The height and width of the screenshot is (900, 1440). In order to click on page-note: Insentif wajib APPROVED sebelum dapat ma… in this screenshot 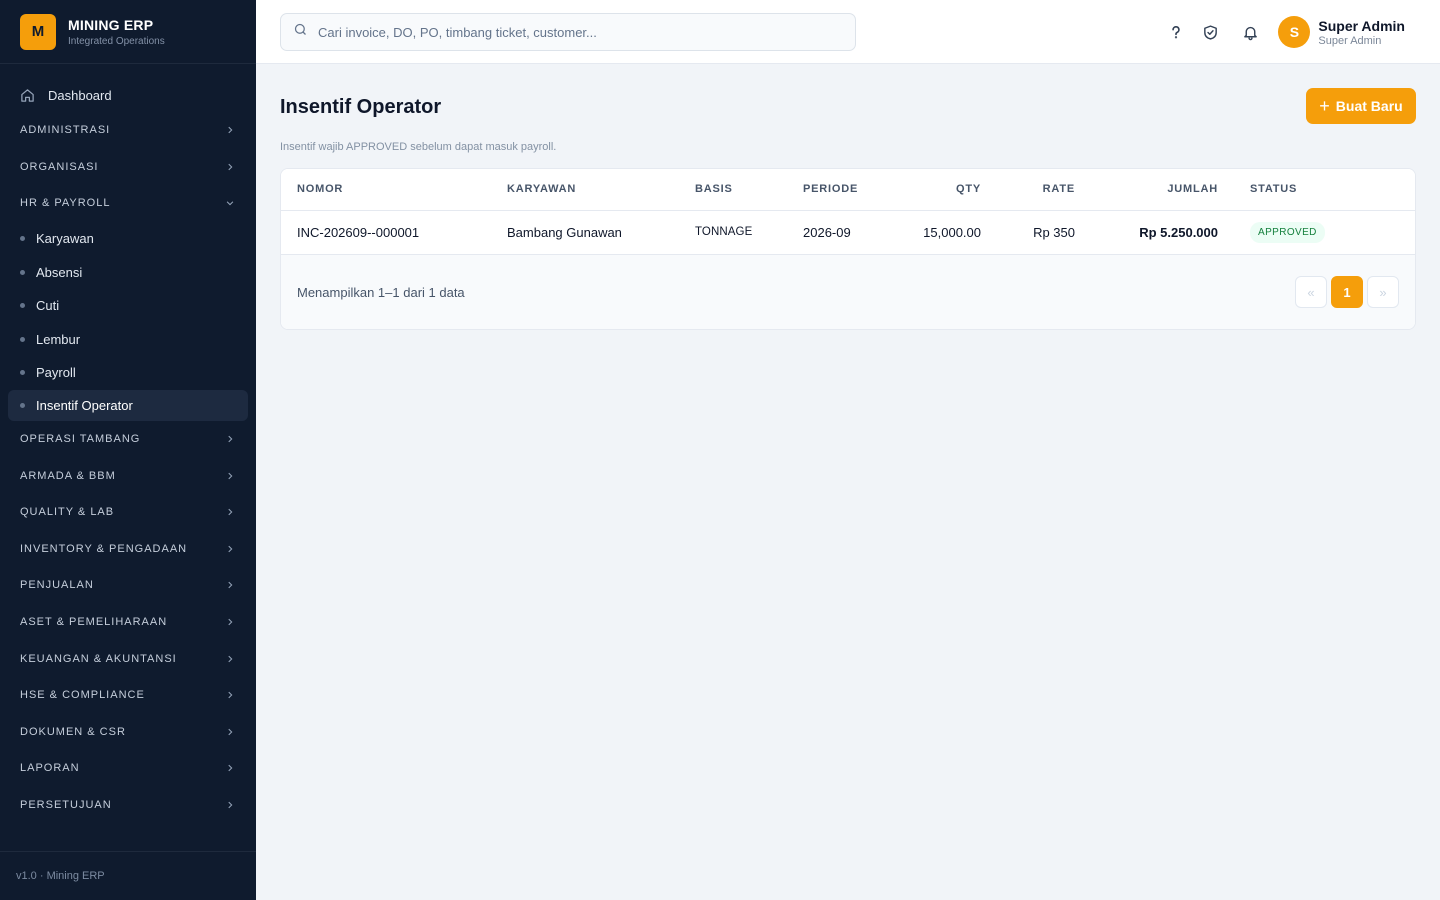, I will do `click(418, 147)`.